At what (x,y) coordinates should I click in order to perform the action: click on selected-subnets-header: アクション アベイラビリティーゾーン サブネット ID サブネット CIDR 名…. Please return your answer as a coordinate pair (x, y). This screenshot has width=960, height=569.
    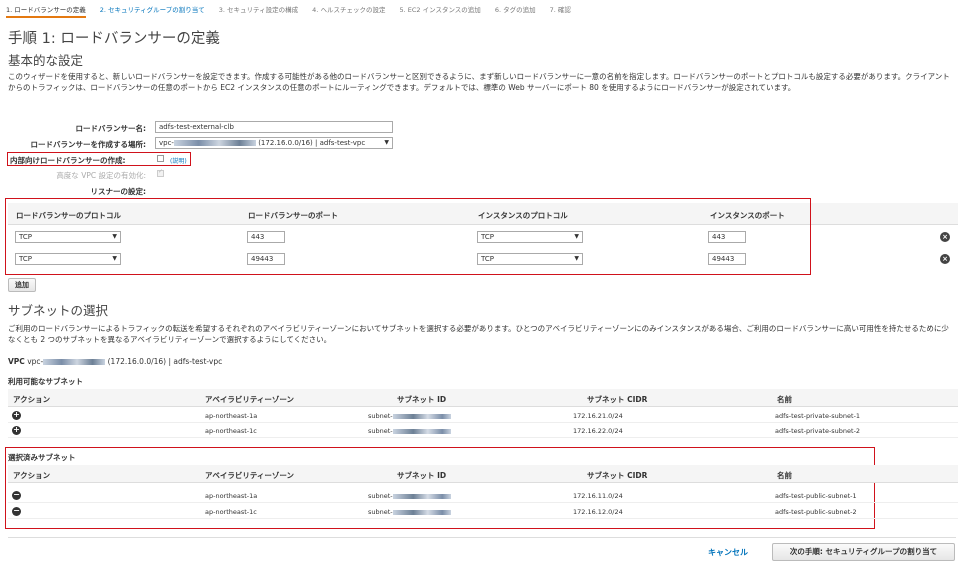
    Looking at the image, I should click on (483, 474).